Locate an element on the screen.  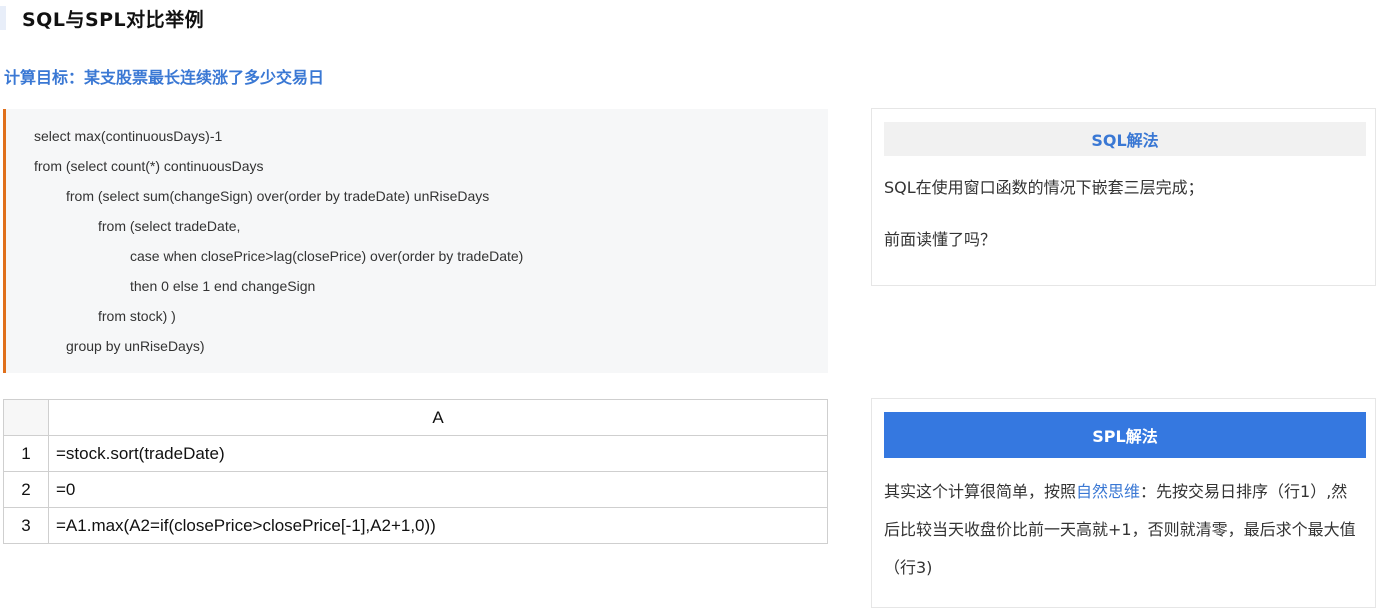
page-title: SQL与SPL对比举例 is located at coordinates (113, 19).